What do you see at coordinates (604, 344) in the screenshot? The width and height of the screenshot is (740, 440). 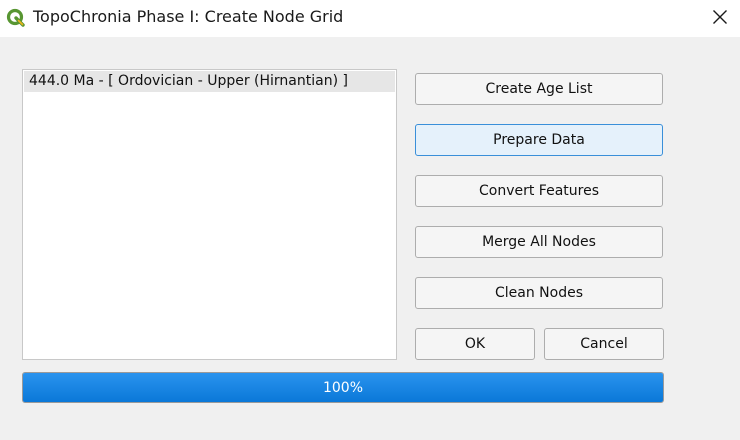 I see `cancel-button: Cancel` at bounding box center [604, 344].